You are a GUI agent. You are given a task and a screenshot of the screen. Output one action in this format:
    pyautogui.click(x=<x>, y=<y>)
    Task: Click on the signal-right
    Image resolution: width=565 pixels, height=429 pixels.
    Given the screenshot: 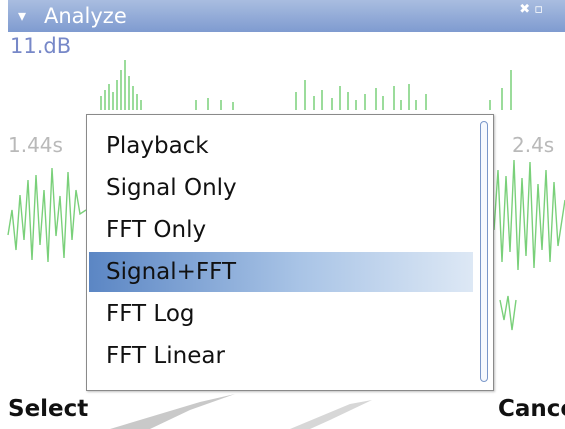 What is the action you would take?
    pyautogui.click(x=529, y=215)
    